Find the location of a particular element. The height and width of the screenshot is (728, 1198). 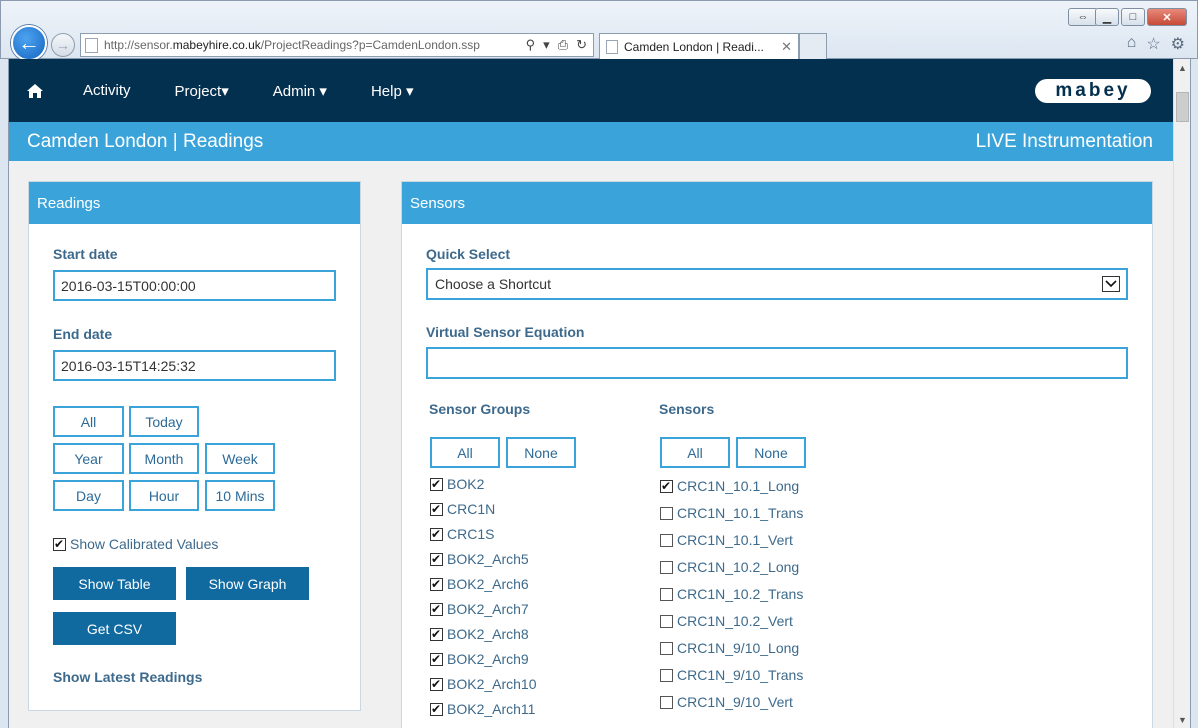

nav-admin: Admin ▾ is located at coordinates (300, 90).